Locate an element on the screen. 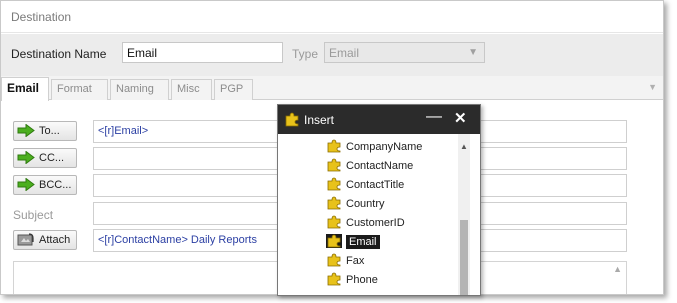 The image size is (677, 303). tab-format-label: Format is located at coordinates (74, 89).